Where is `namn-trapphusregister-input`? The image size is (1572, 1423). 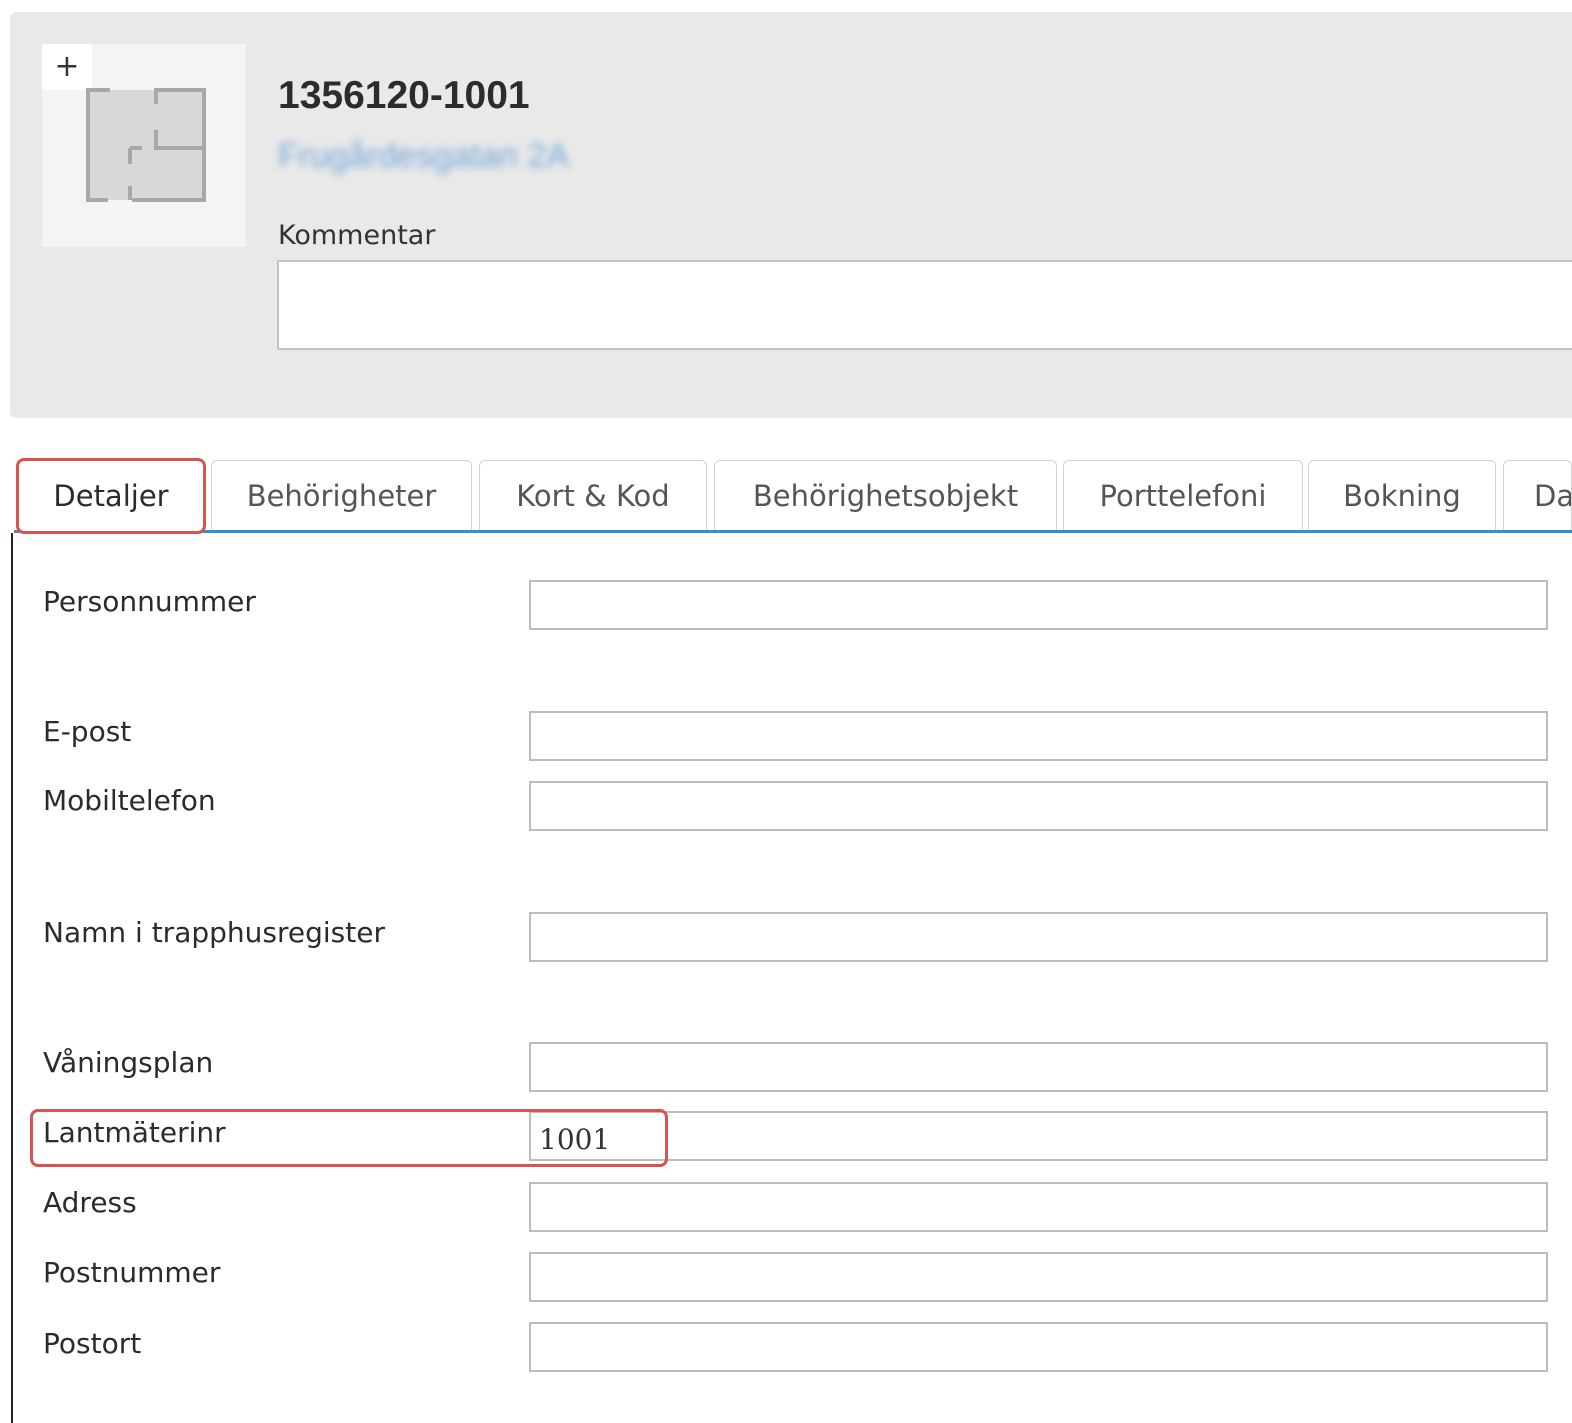 namn-trapphusregister-input is located at coordinates (1038, 937).